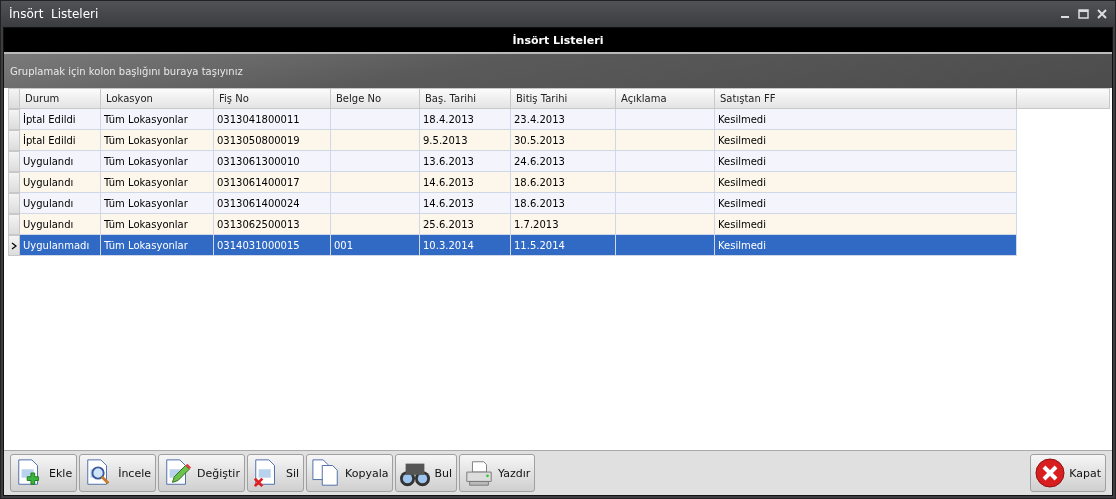 The image size is (1116, 499). What do you see at coordinates (350, 473) in the screenshot?
I see `toolbar-button: Kopyala` at bounding box center [350, 473].